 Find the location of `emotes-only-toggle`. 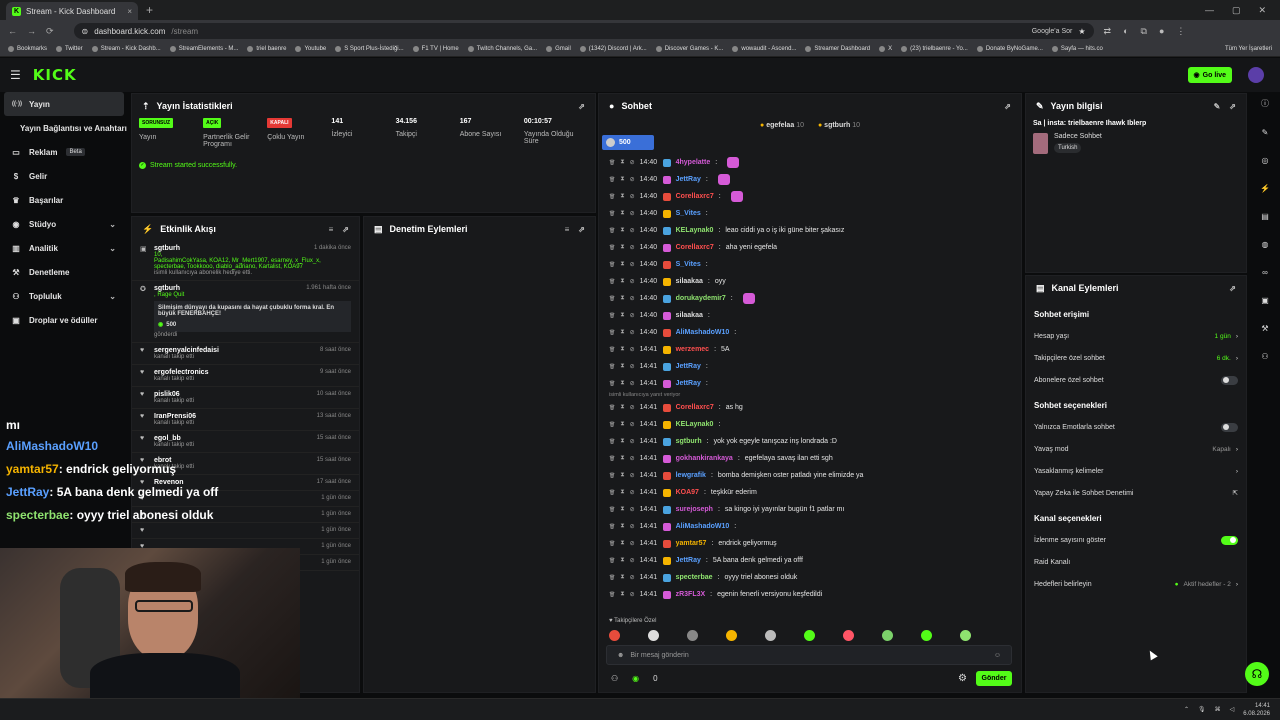

emotes-only-toggle is located at coordinates (1229, 427).